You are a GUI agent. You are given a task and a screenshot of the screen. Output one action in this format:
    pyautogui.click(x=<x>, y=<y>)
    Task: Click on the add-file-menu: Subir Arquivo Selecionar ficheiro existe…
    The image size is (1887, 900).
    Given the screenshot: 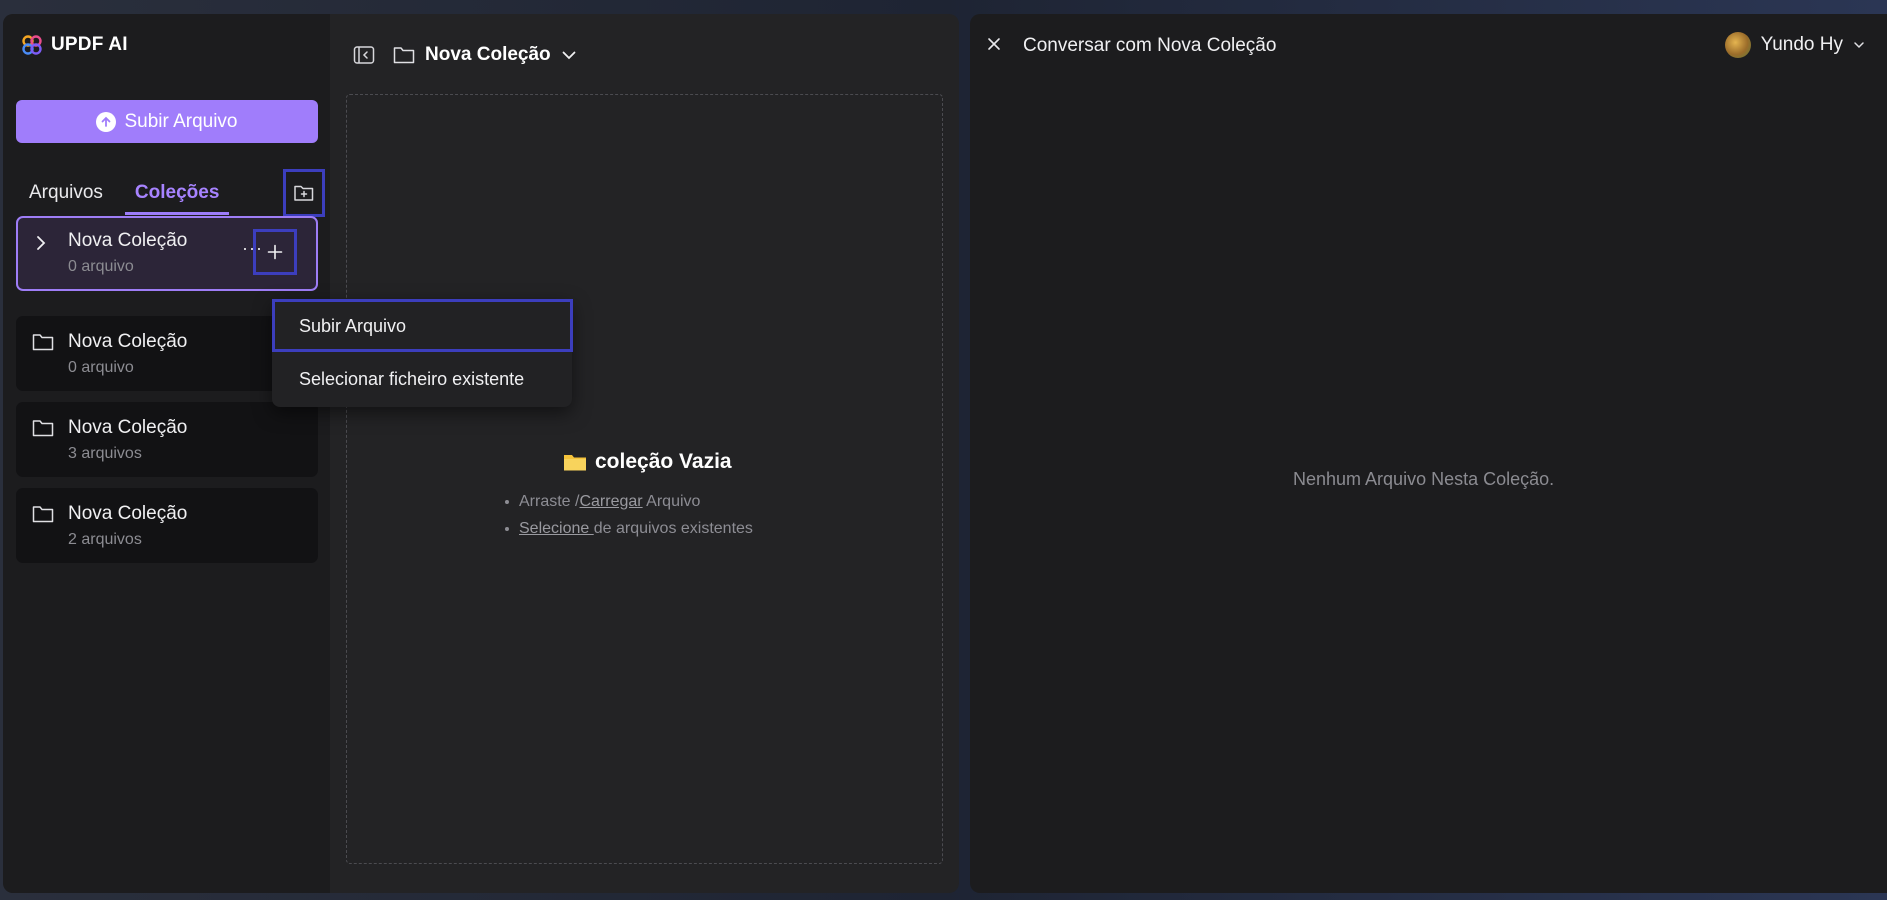 What is the action you would take?
    pyautogui.click(x=422, y=353)
    